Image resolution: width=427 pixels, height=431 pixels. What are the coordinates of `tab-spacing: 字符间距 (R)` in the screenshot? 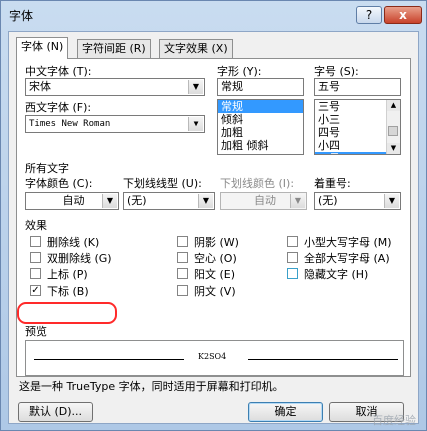 It's located at (114, 48).